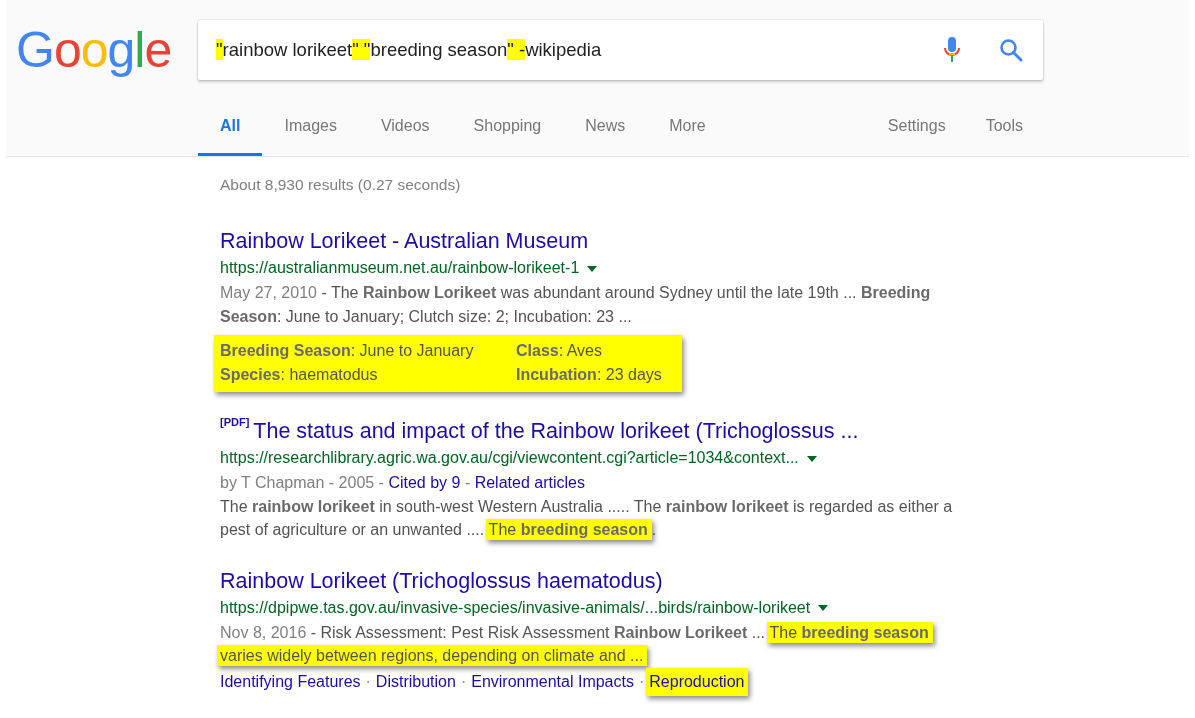 Image resolution: width=1195 pixels, height=718 pixels. What do you see at coordinates (515, 607) in the screenshot?
I see `result-url: https://dpipwe.tas.gov.au/invasive-species/invasive-animals/...birds/rainbow-lorikeet` at bounding box center [515, 607].